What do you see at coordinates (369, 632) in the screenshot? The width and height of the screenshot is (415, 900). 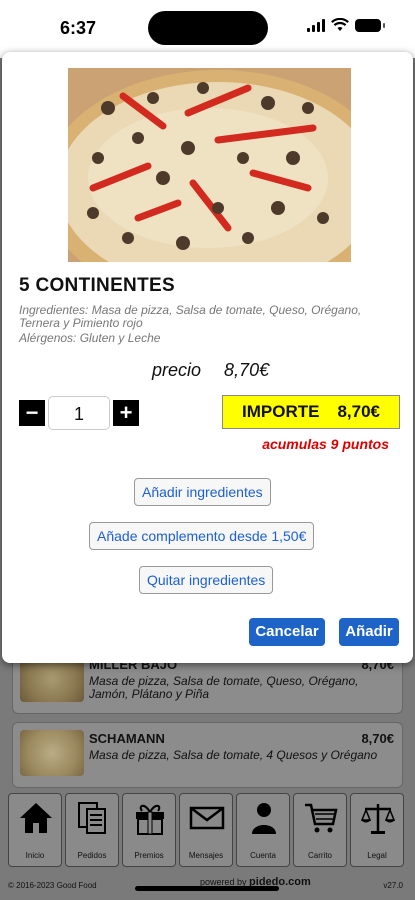 I see `add-button: Añadir` at bounding box center [369, 632].